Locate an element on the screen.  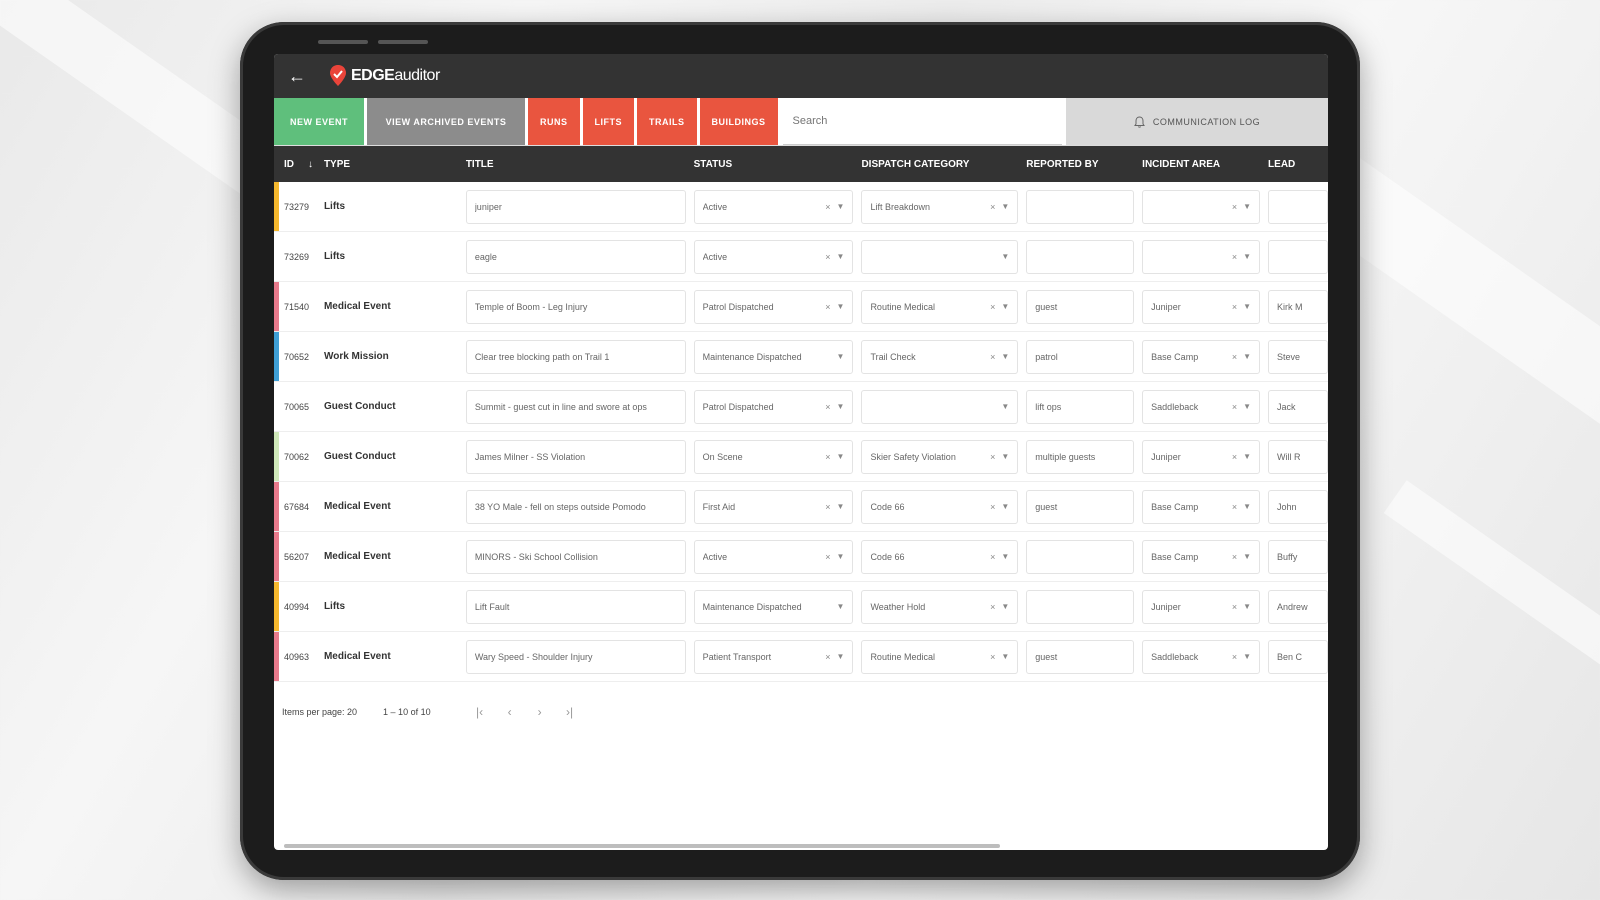
title-field: Clear tree blocking path on Trail 1 is located at coordinates (575, 356).